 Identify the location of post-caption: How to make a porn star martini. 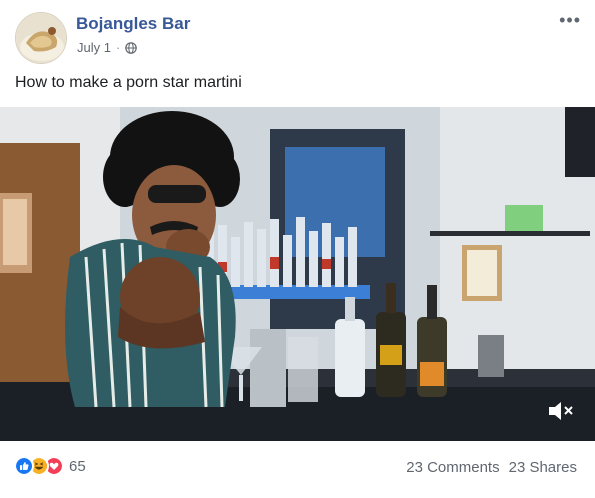
(128, 82).